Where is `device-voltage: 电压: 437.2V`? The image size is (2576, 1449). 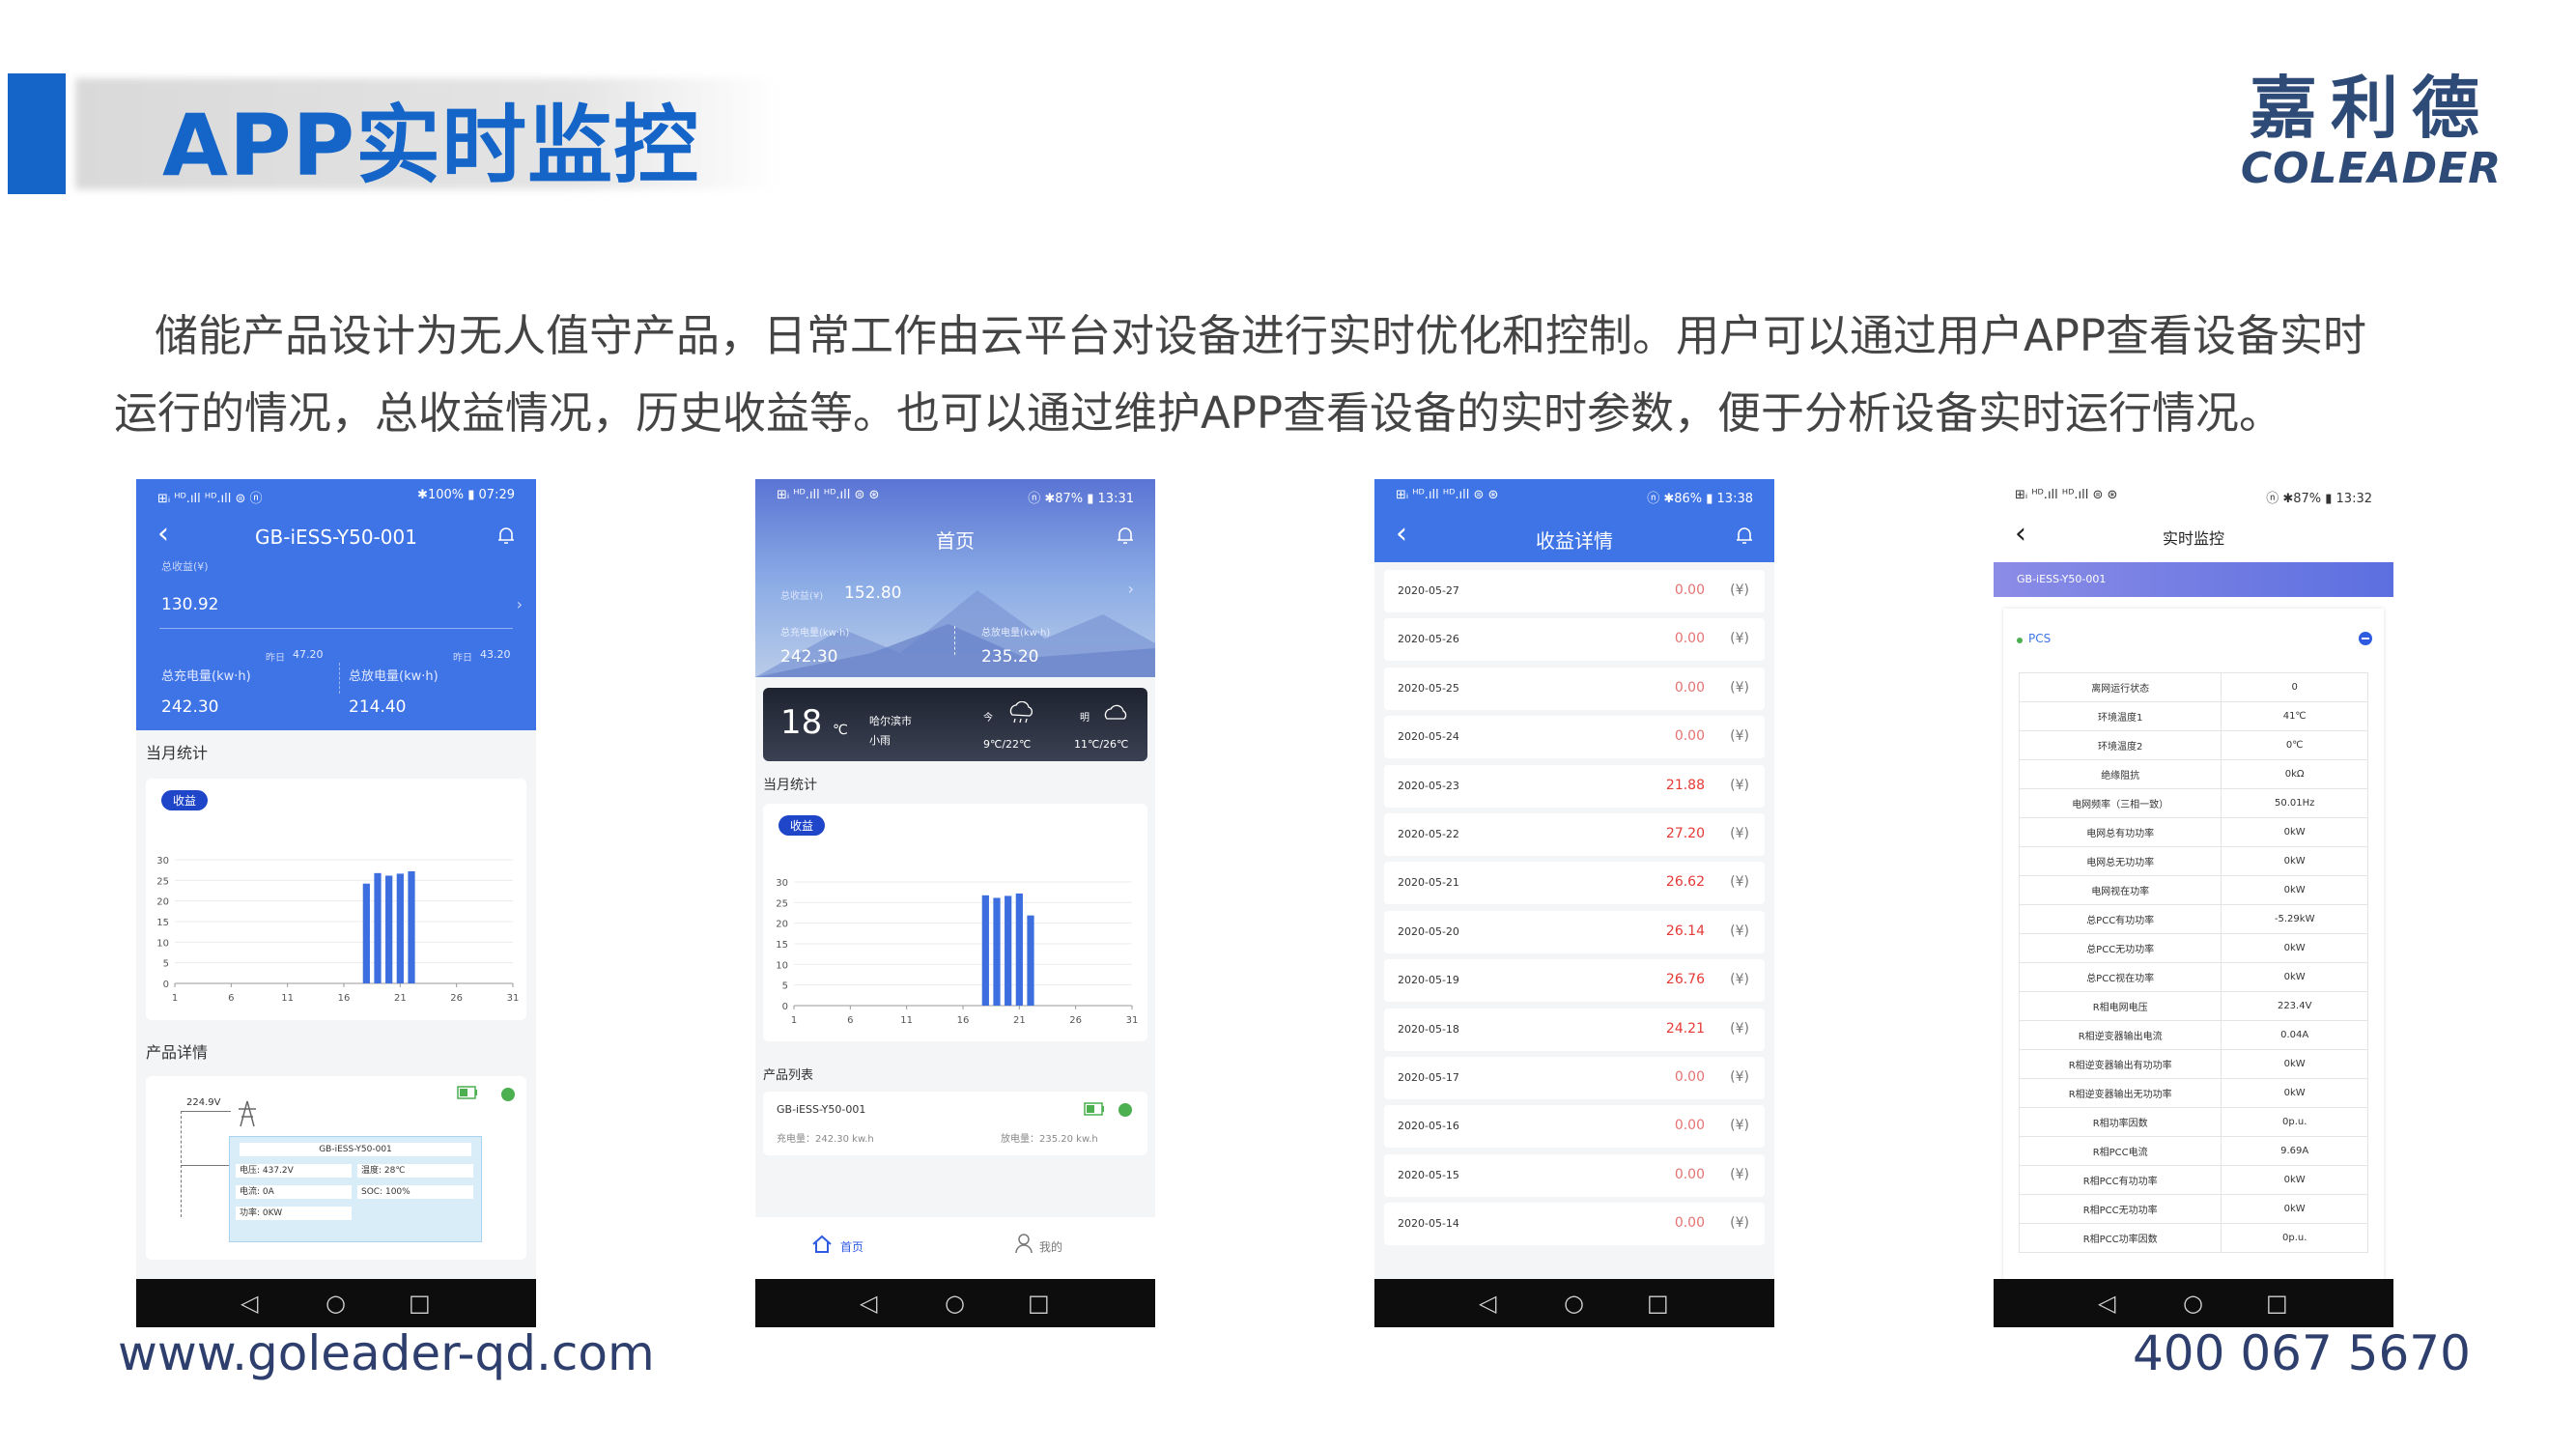
device-voltage: 电压: 437.2V is located at coordinates (294, 1171).